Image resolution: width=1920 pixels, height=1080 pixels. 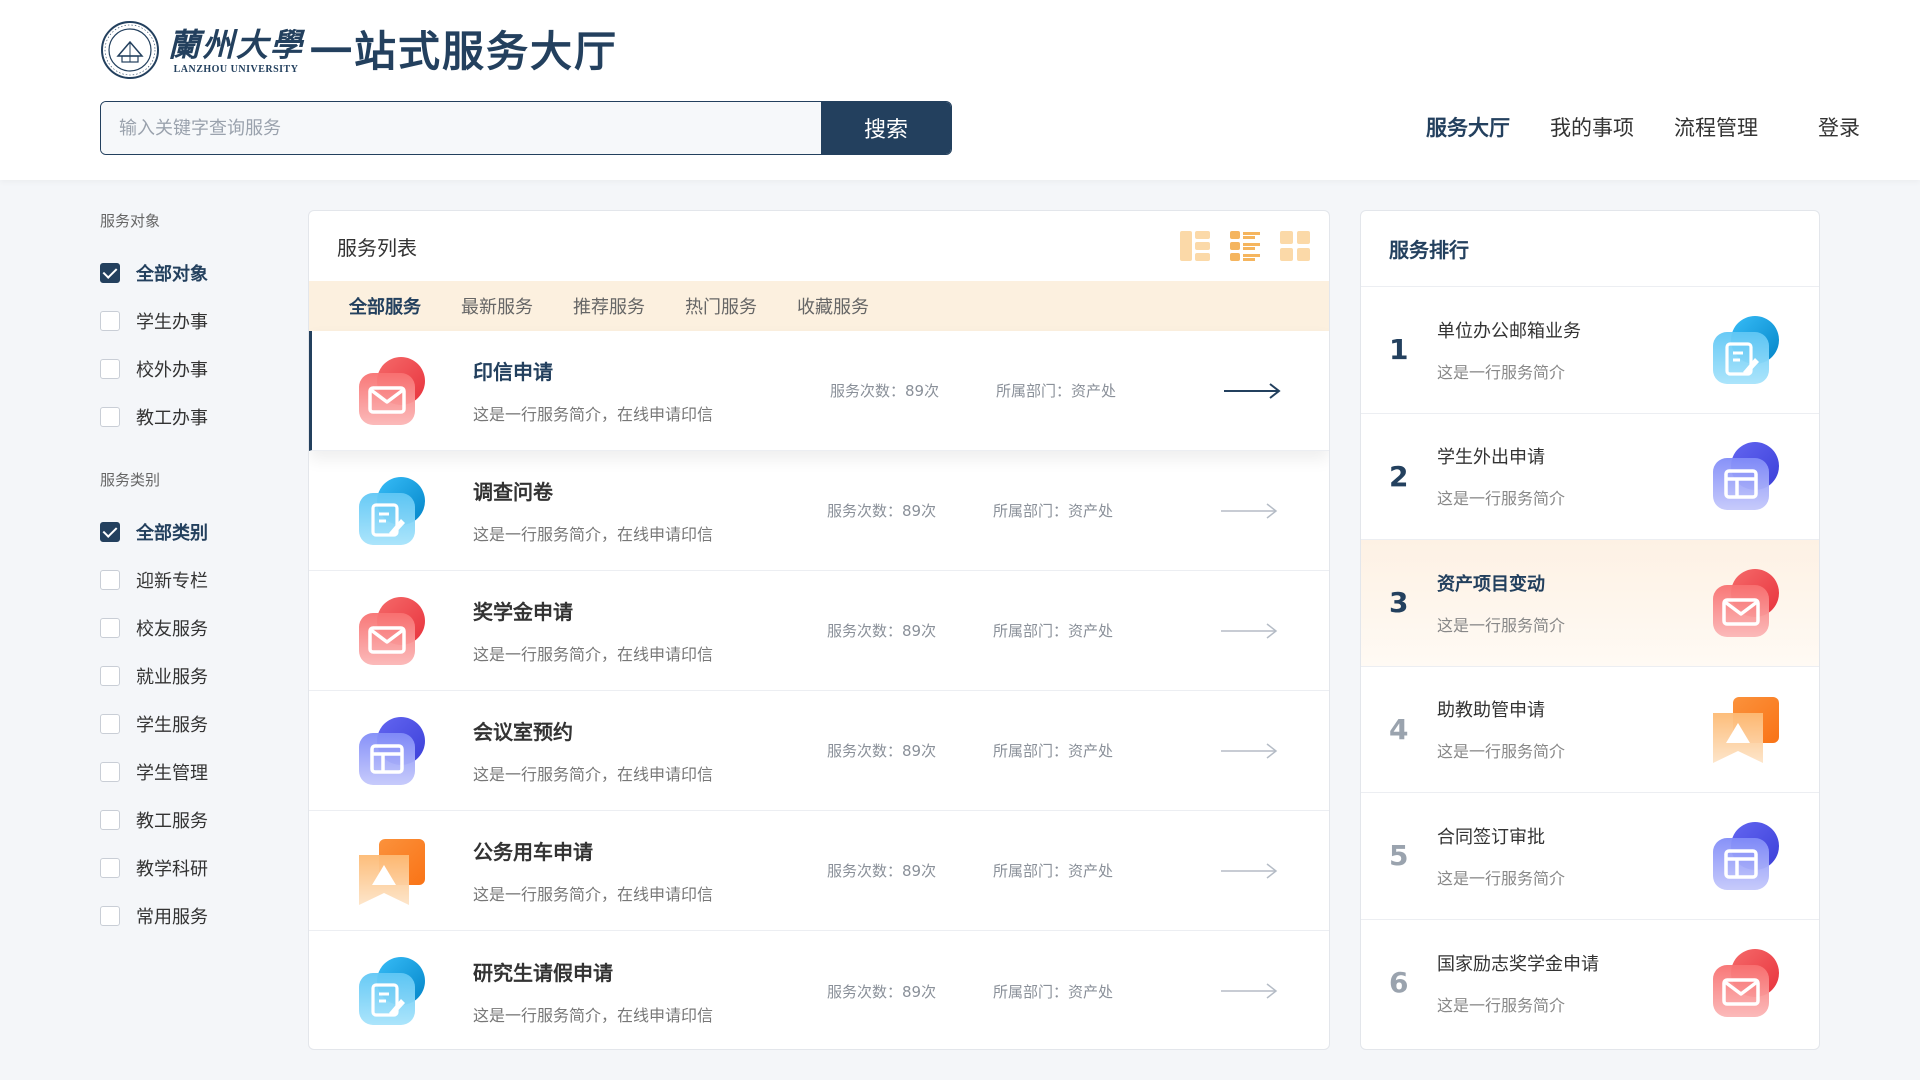 What do you see at coordinates (200, 916) in the screenshot?
I see `filter-category-common: 常用服务` at bounding box center [200, 916].